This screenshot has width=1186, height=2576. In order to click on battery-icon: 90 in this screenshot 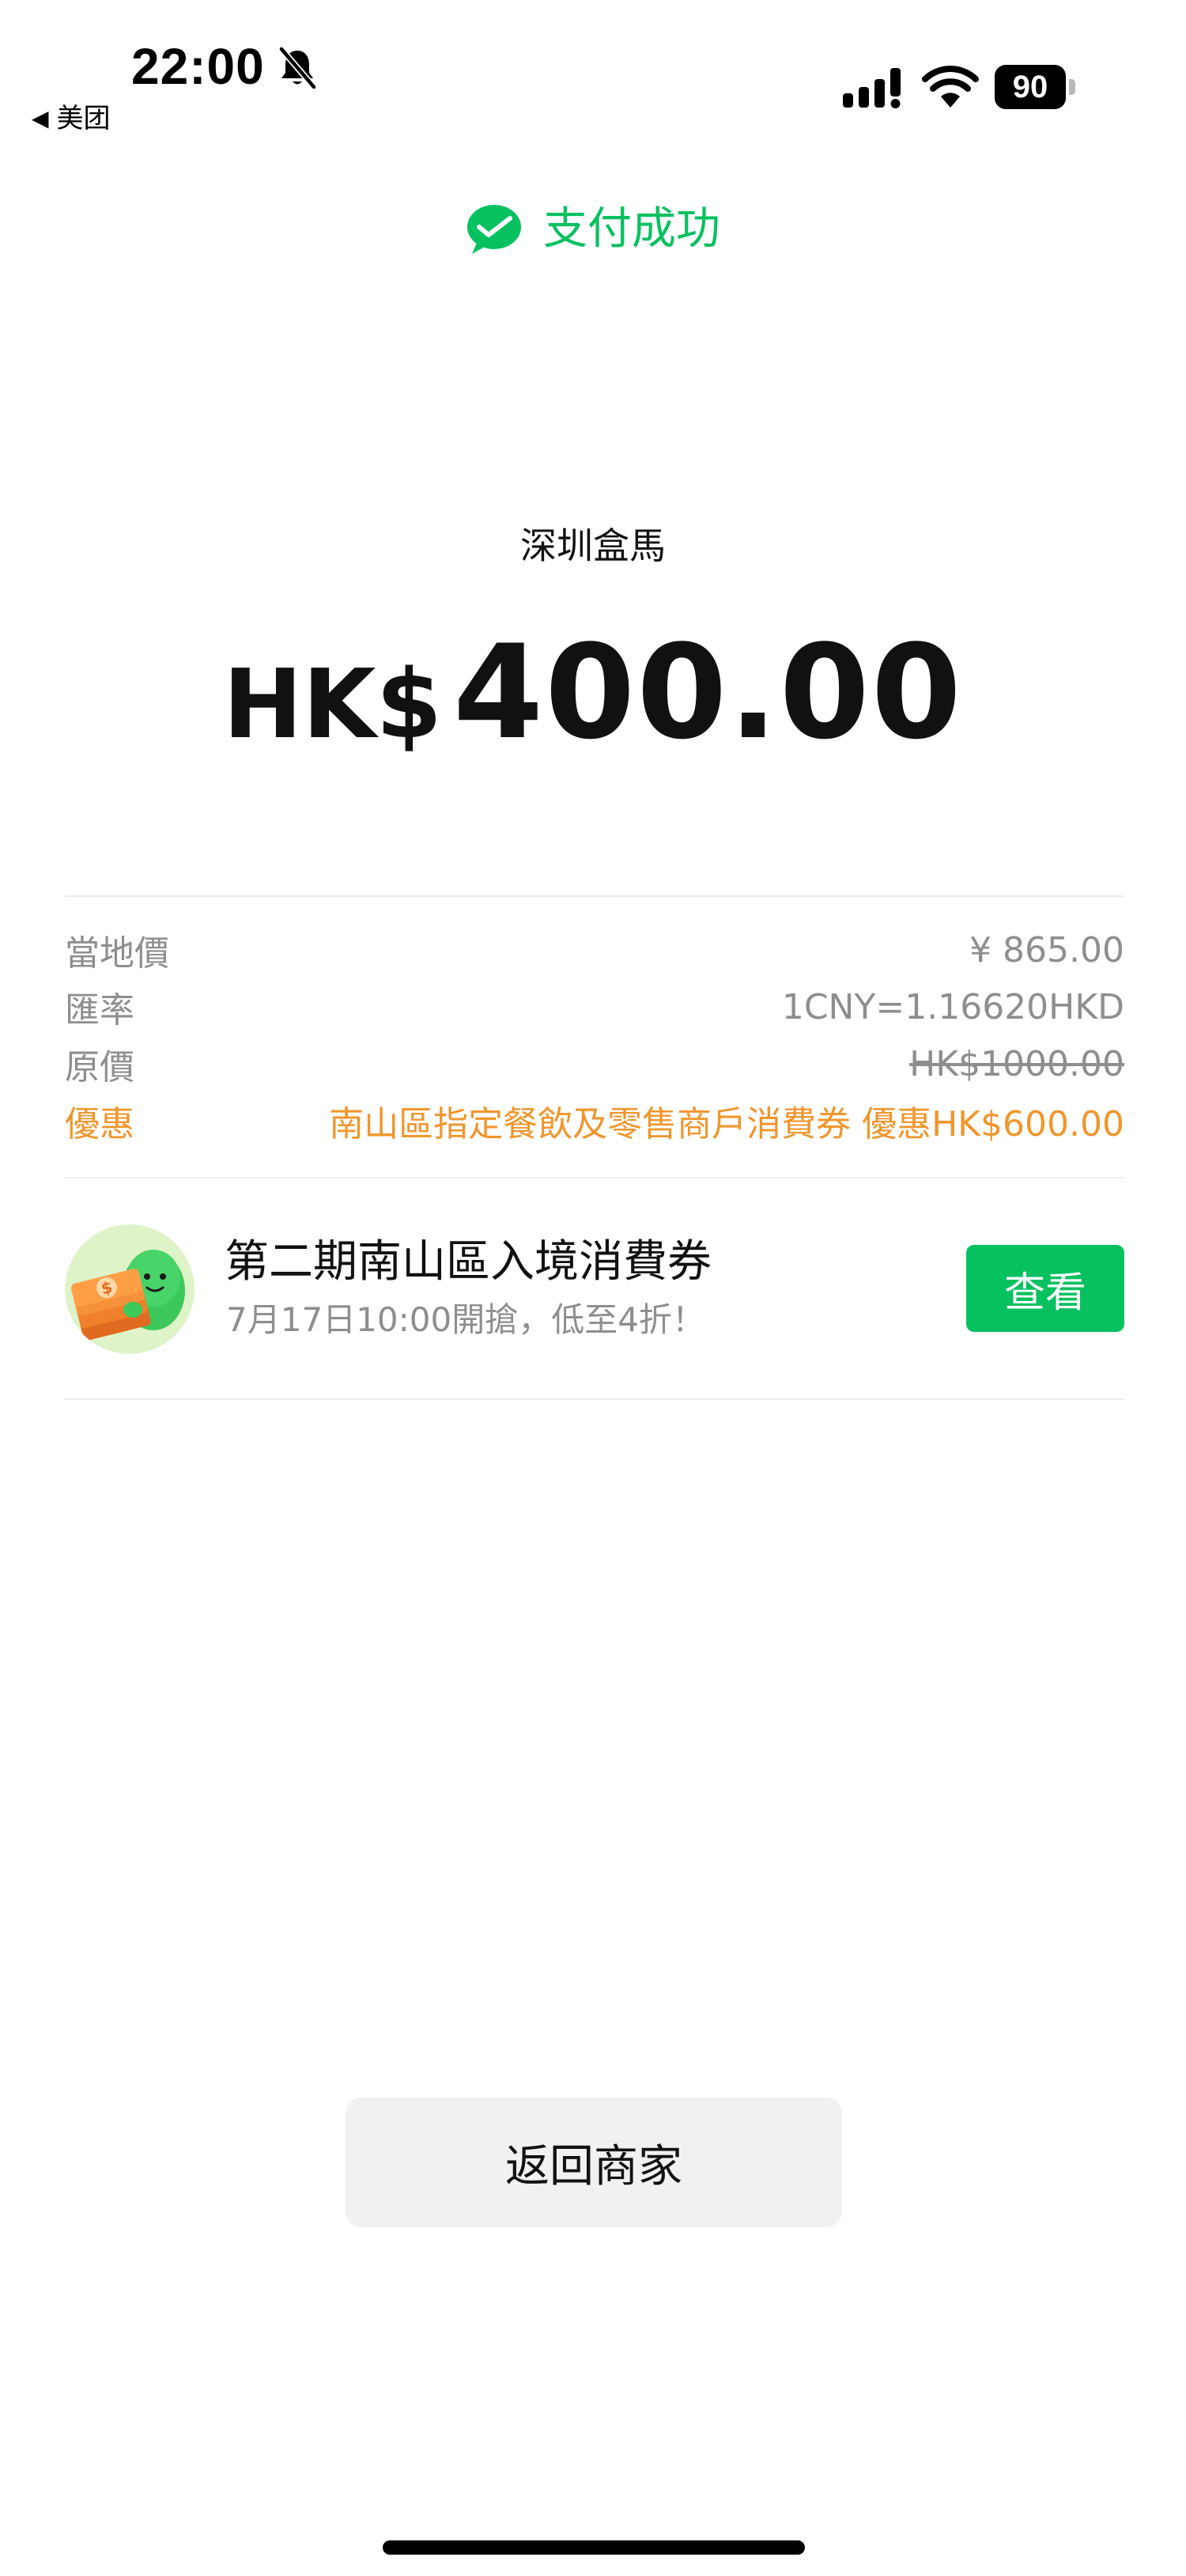, I will do `click(1036, 87)`.